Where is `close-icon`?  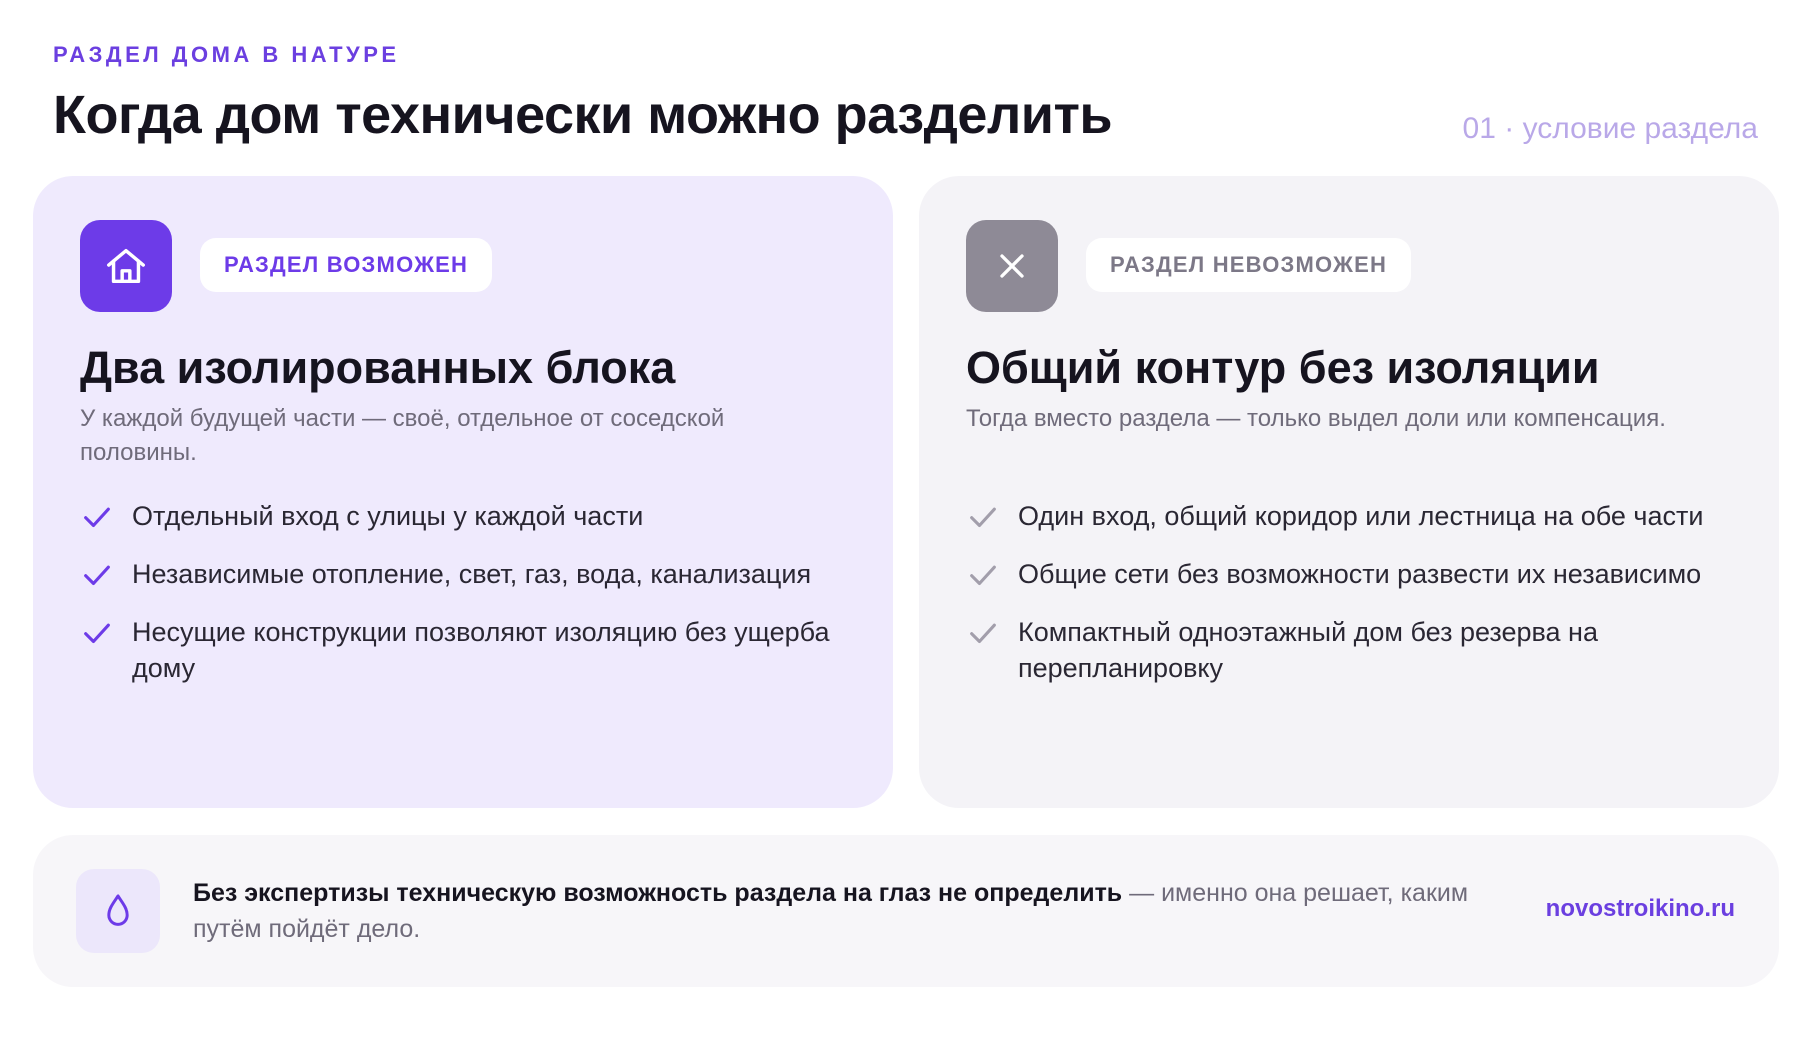 close-icon is located at coordinates (1012, 266).